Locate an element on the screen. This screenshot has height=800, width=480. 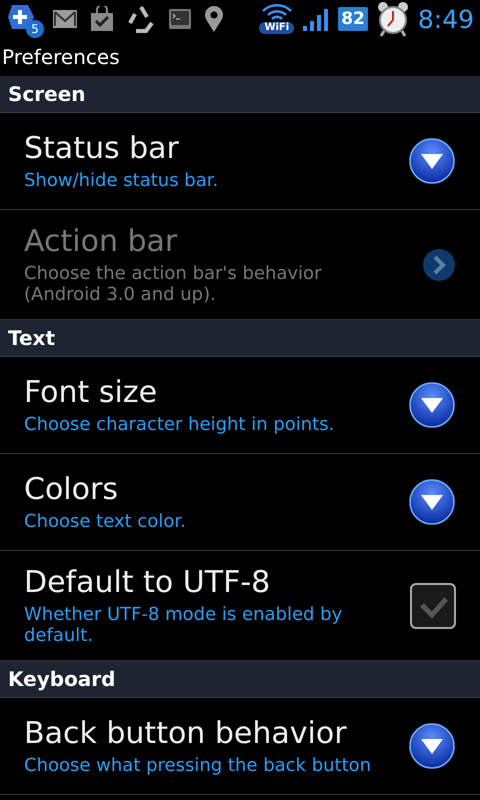
battery-level: 82 is located at coordinates (353, 19).